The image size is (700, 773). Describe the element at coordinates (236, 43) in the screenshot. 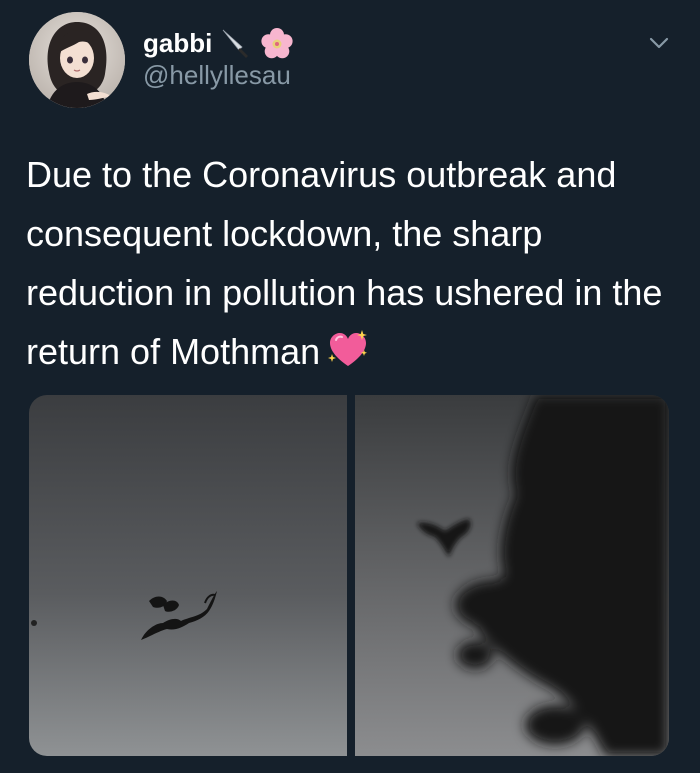

I see `knife-emoji-icon` at that location.